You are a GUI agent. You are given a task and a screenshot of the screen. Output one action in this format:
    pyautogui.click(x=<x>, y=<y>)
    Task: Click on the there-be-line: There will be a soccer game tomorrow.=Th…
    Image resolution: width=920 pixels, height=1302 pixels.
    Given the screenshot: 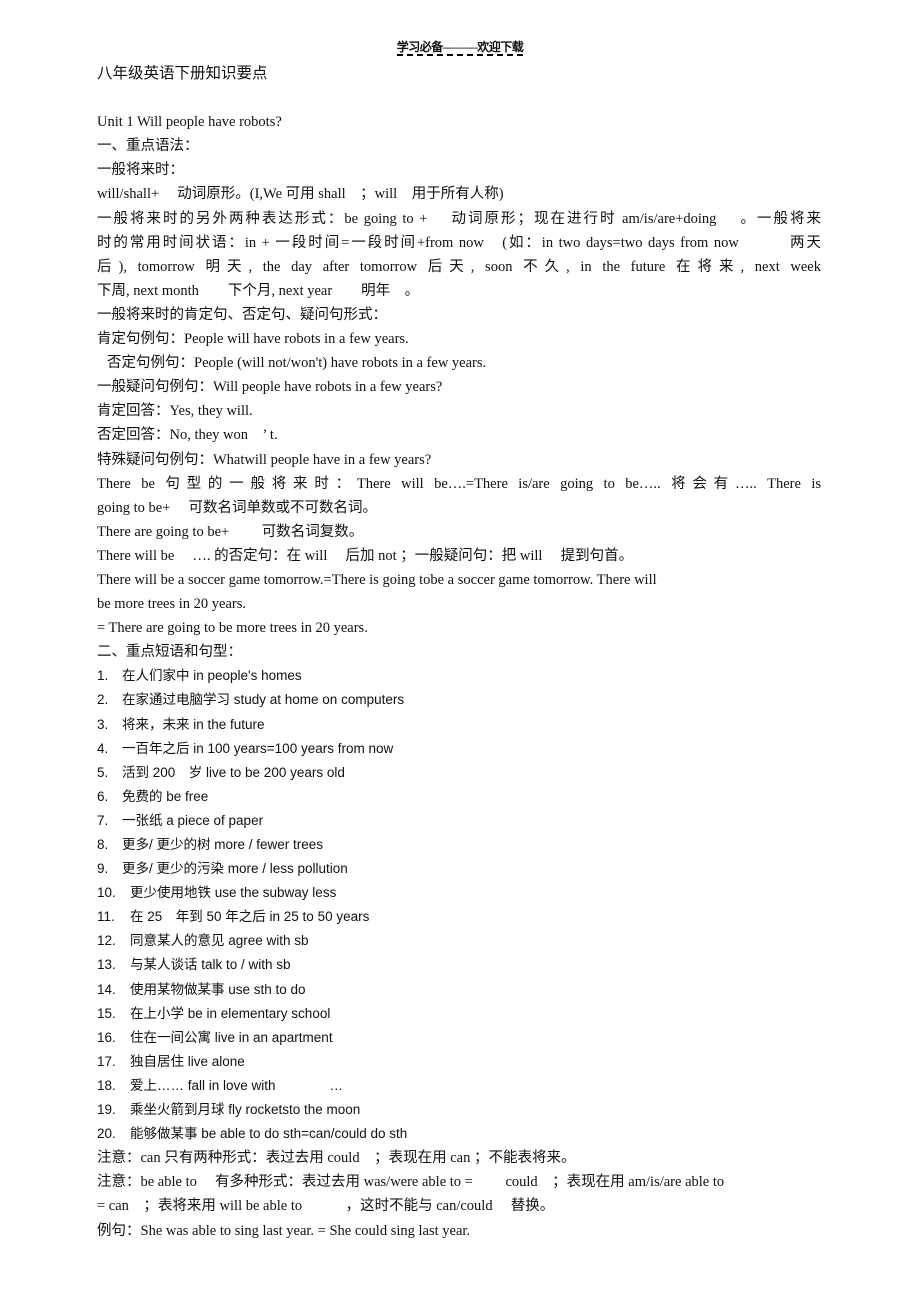 What is the action you would take?
    pyautogui.click(x=377, y=579)
    